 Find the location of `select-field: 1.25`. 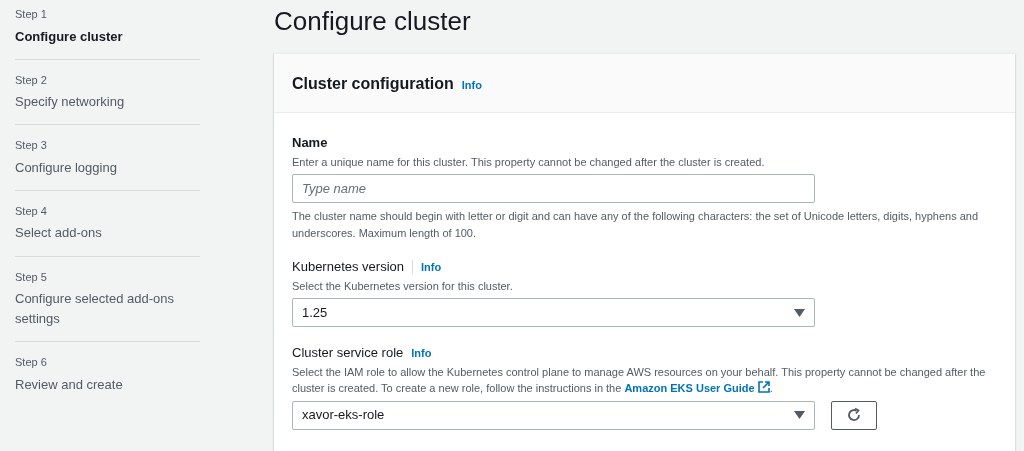

select-field: 1.25 is located at coordinates (553, 313).